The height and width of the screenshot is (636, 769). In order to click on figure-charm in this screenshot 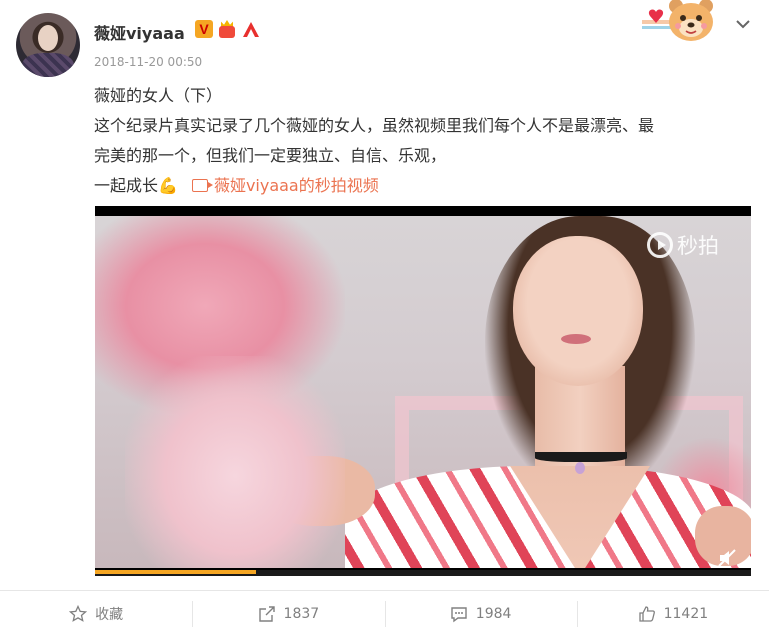, I will do `click(580, 468)`.